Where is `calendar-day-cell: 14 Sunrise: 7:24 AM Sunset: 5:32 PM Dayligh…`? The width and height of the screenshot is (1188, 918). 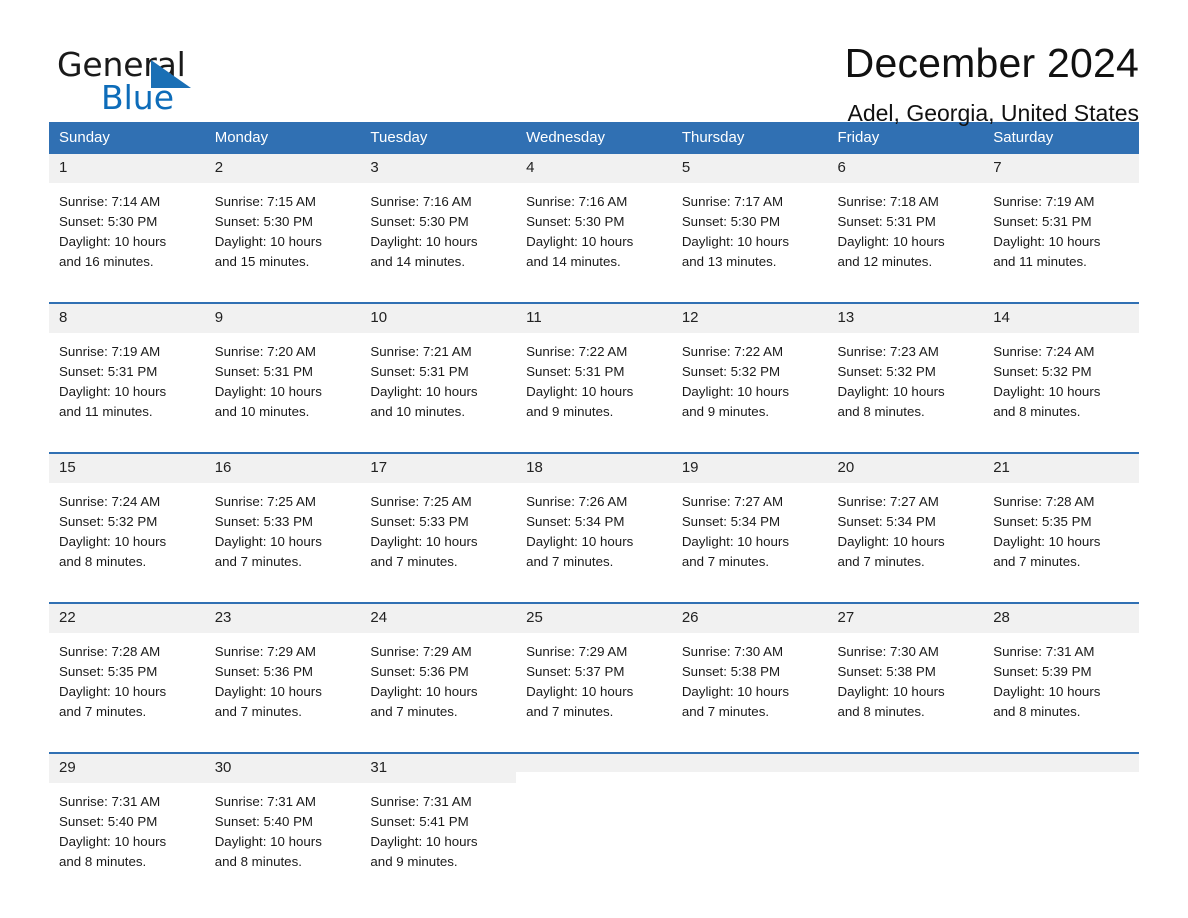 calendar-day-cell: 14 Sunrise: 7:24 AM Sunset: 5:32 PM Dayligh… is located at coordinates (1061, 370).